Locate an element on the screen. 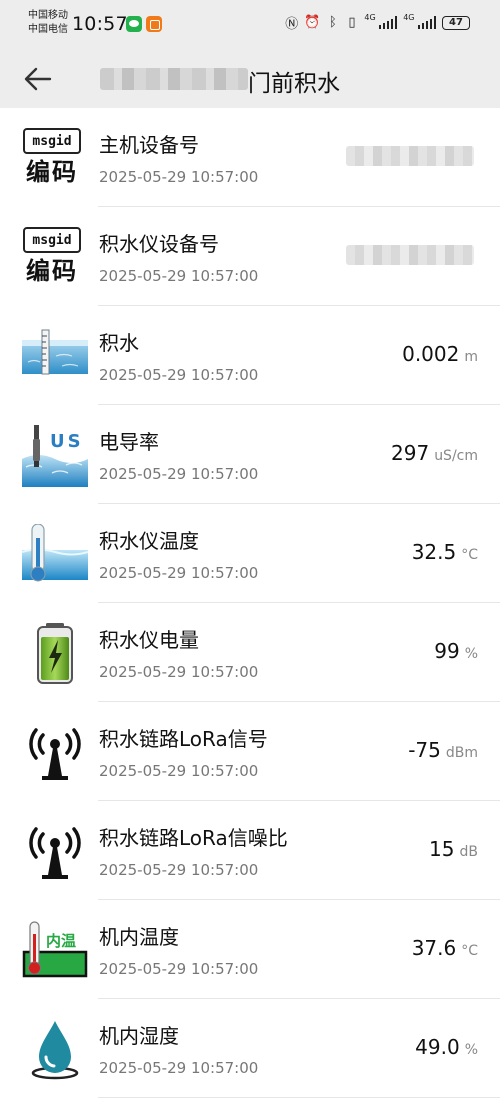  conductivity-icon-text: US is located at coordinates (67, 441).